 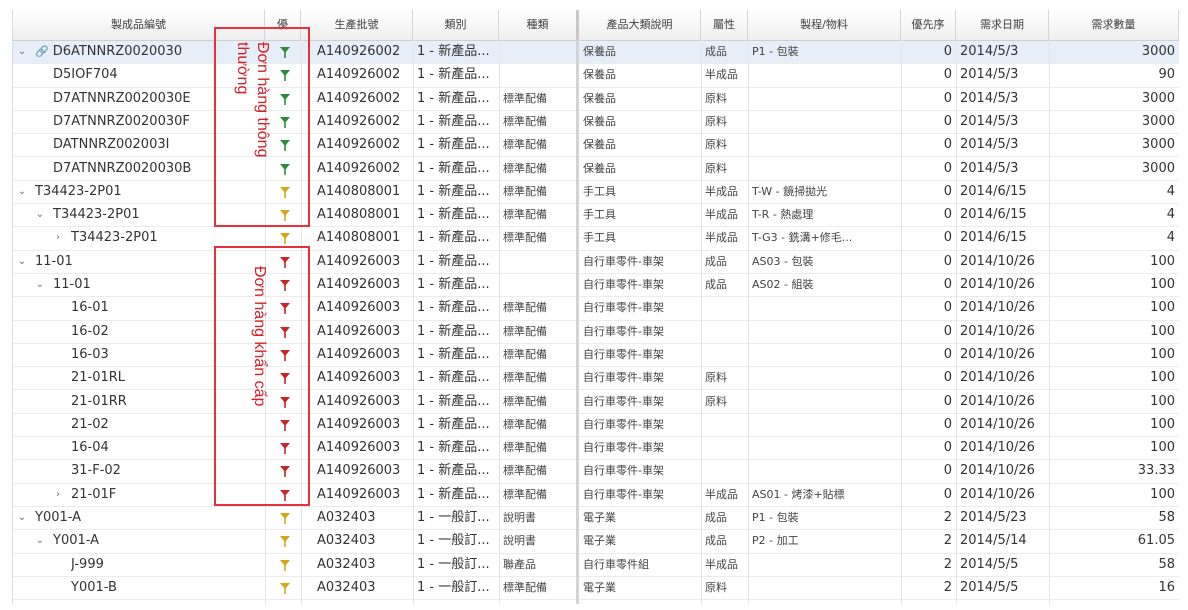 I want to click on header-product-desc: 產品大類說明, so click(x=640, y=25).